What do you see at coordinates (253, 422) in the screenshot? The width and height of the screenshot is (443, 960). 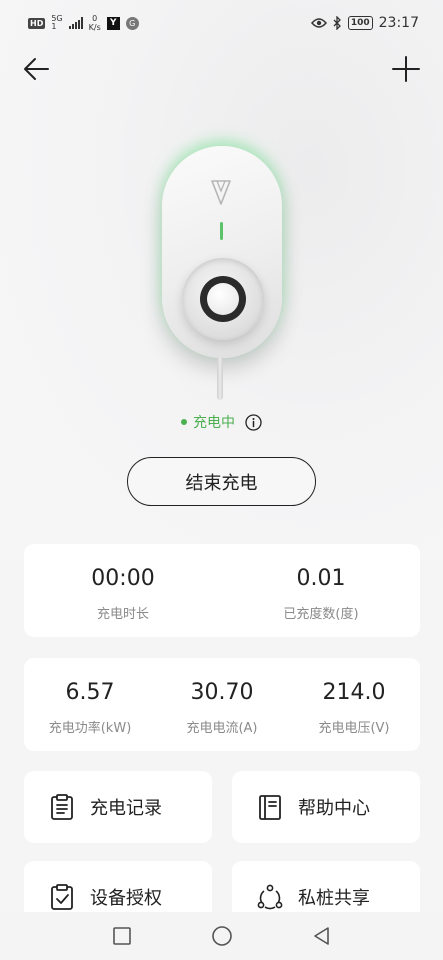 I see `info-icon` at bounding box center [253, 422].